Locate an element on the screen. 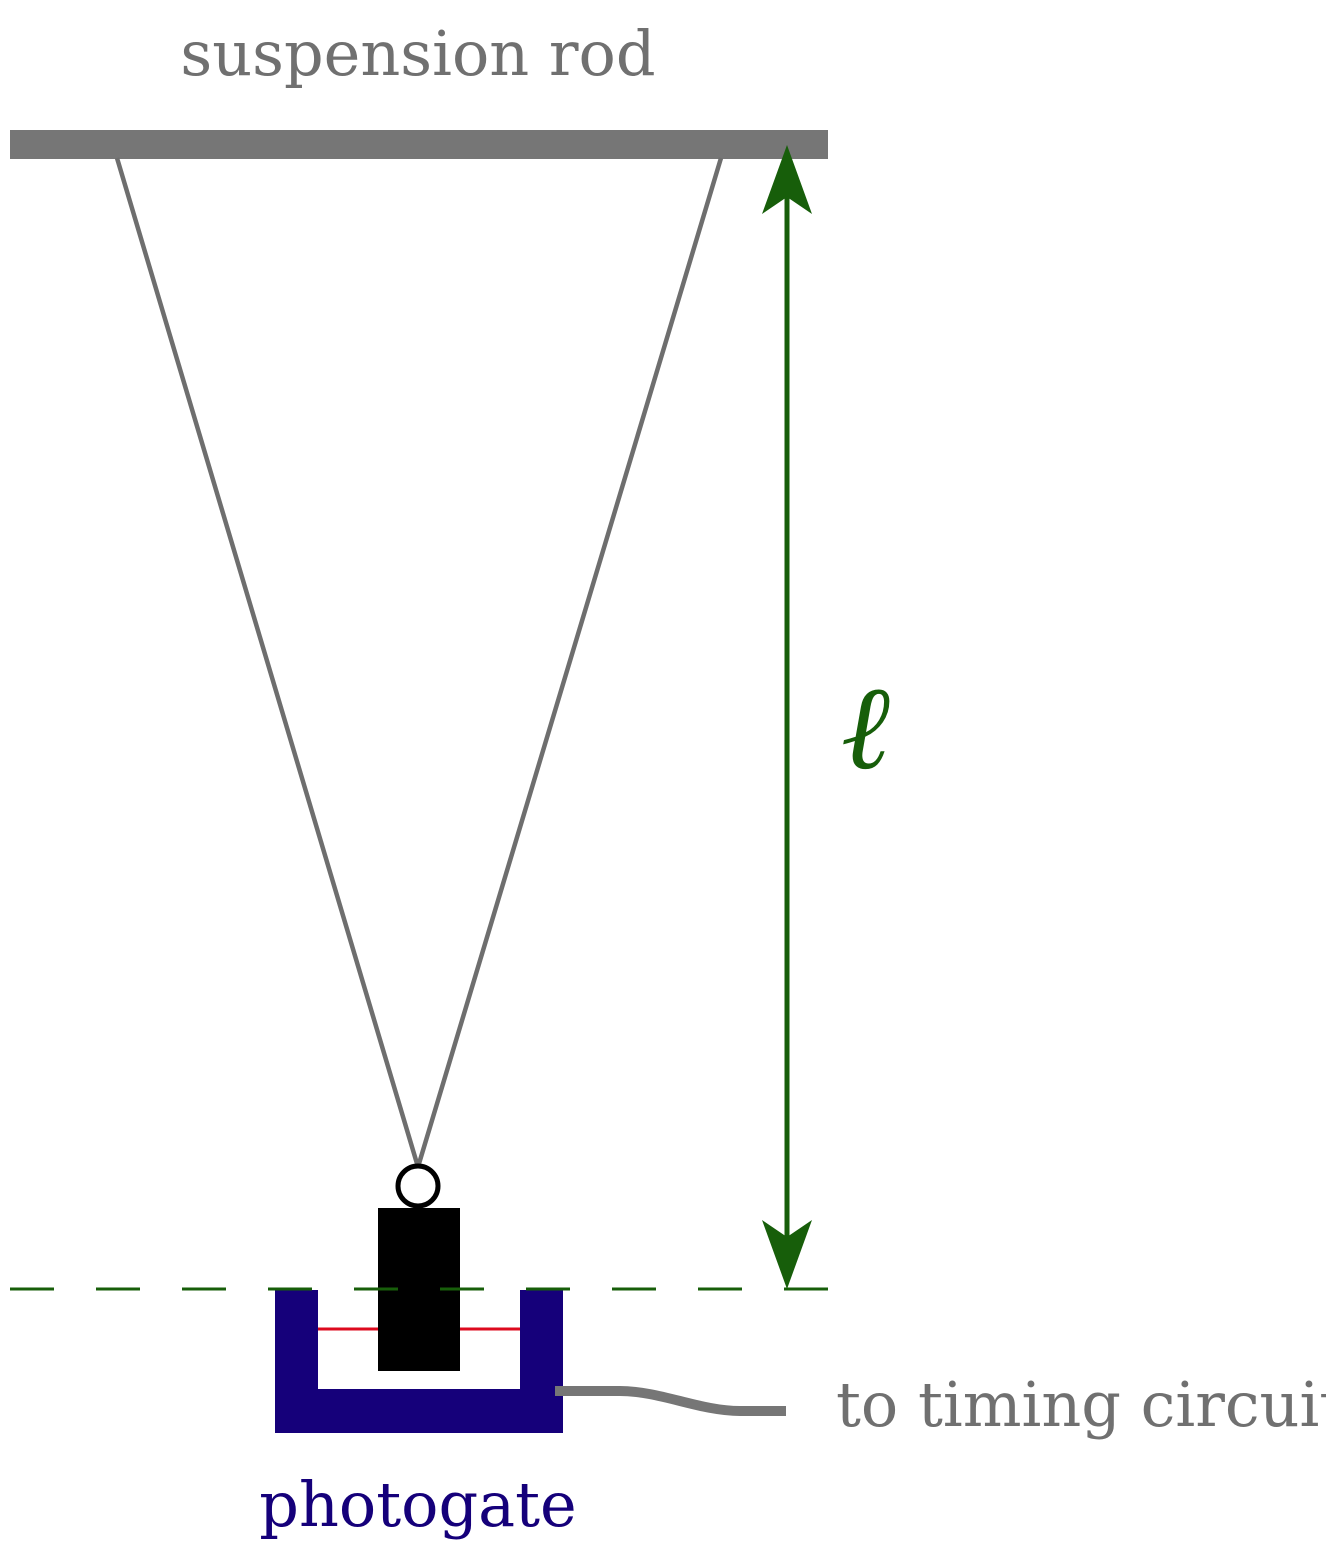  timing-circuit-label: to timing circuit is located at coordinates (1081, 1404).